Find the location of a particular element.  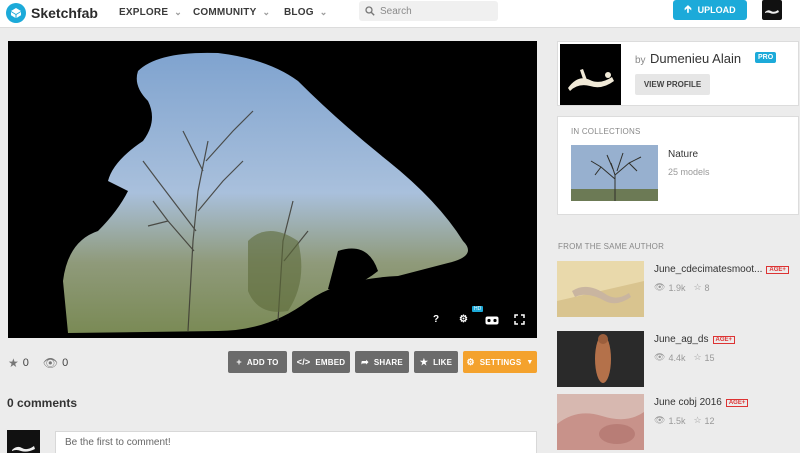

user-avatar is located at coordinates (772, 10).